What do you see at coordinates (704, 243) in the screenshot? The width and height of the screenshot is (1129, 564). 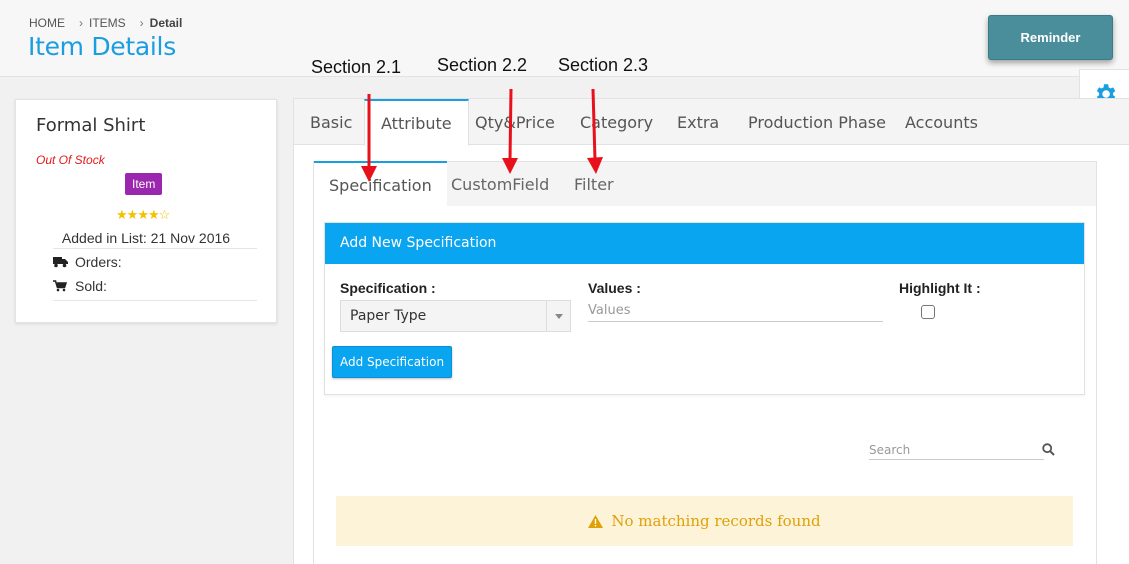 I see `form-heading: Add New Specification` at bounding box center [704, 243].